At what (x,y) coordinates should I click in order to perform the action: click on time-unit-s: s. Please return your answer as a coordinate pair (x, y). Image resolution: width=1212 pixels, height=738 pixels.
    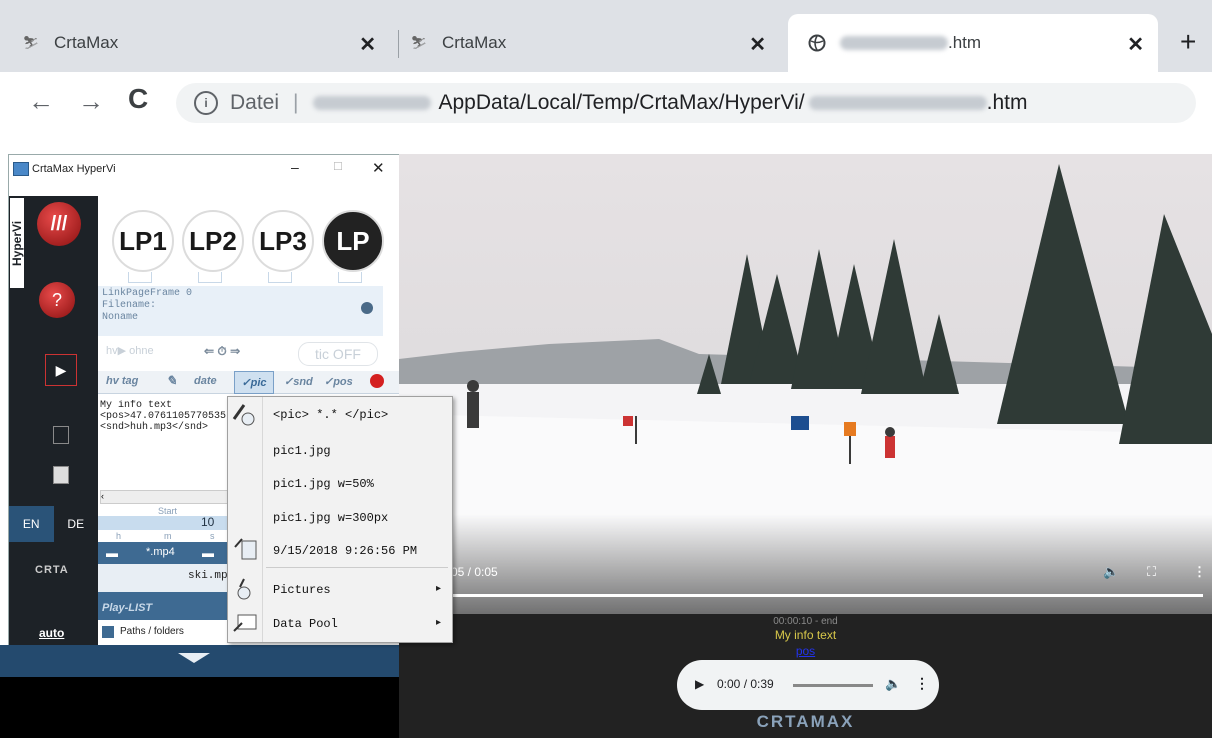
    Looking at the image, I should click on (212, 536).